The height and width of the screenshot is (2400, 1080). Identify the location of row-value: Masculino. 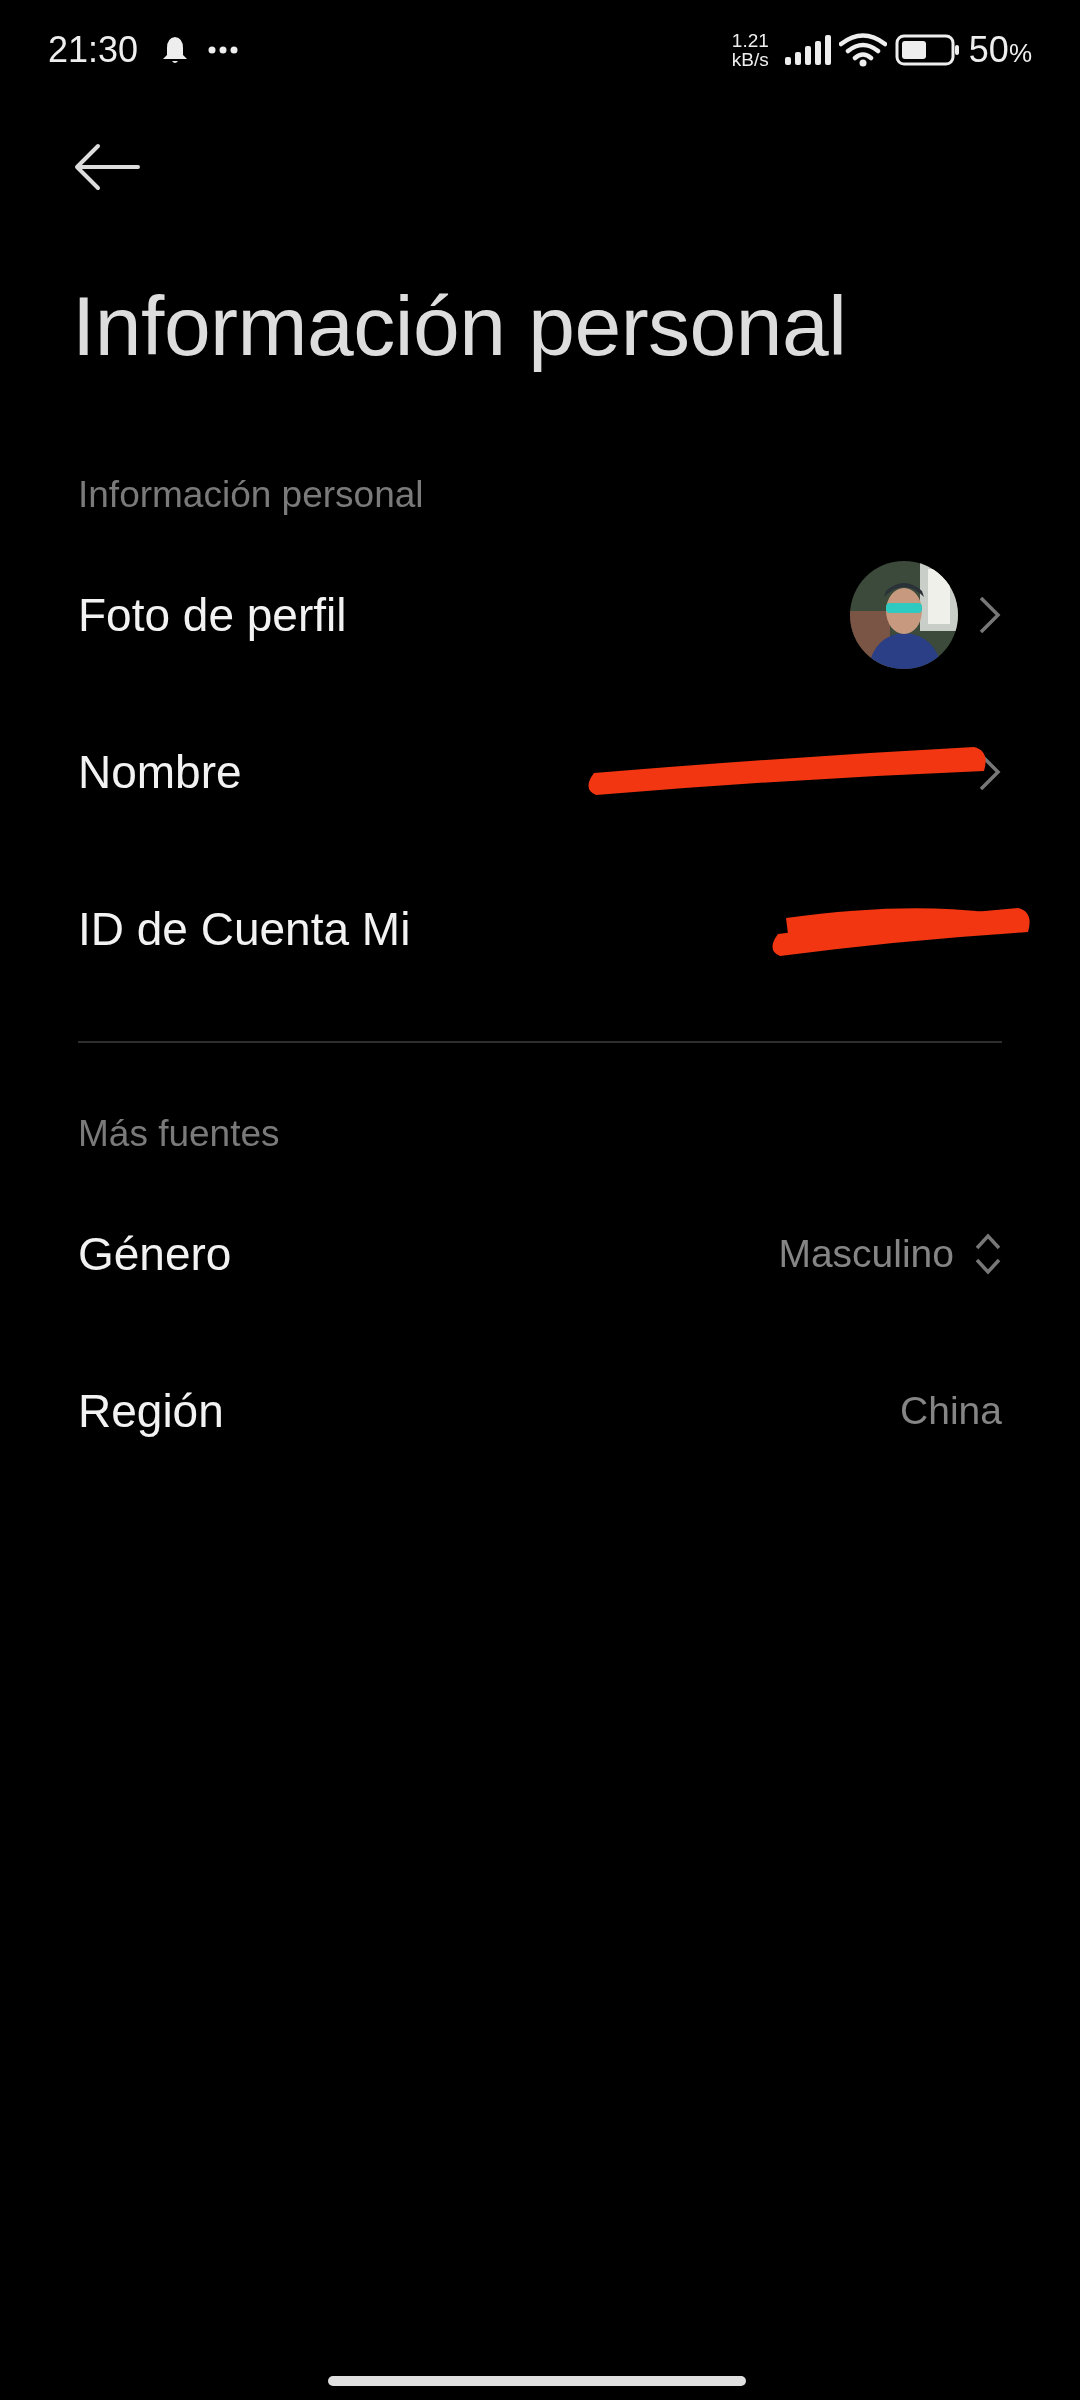
(866, 1253).